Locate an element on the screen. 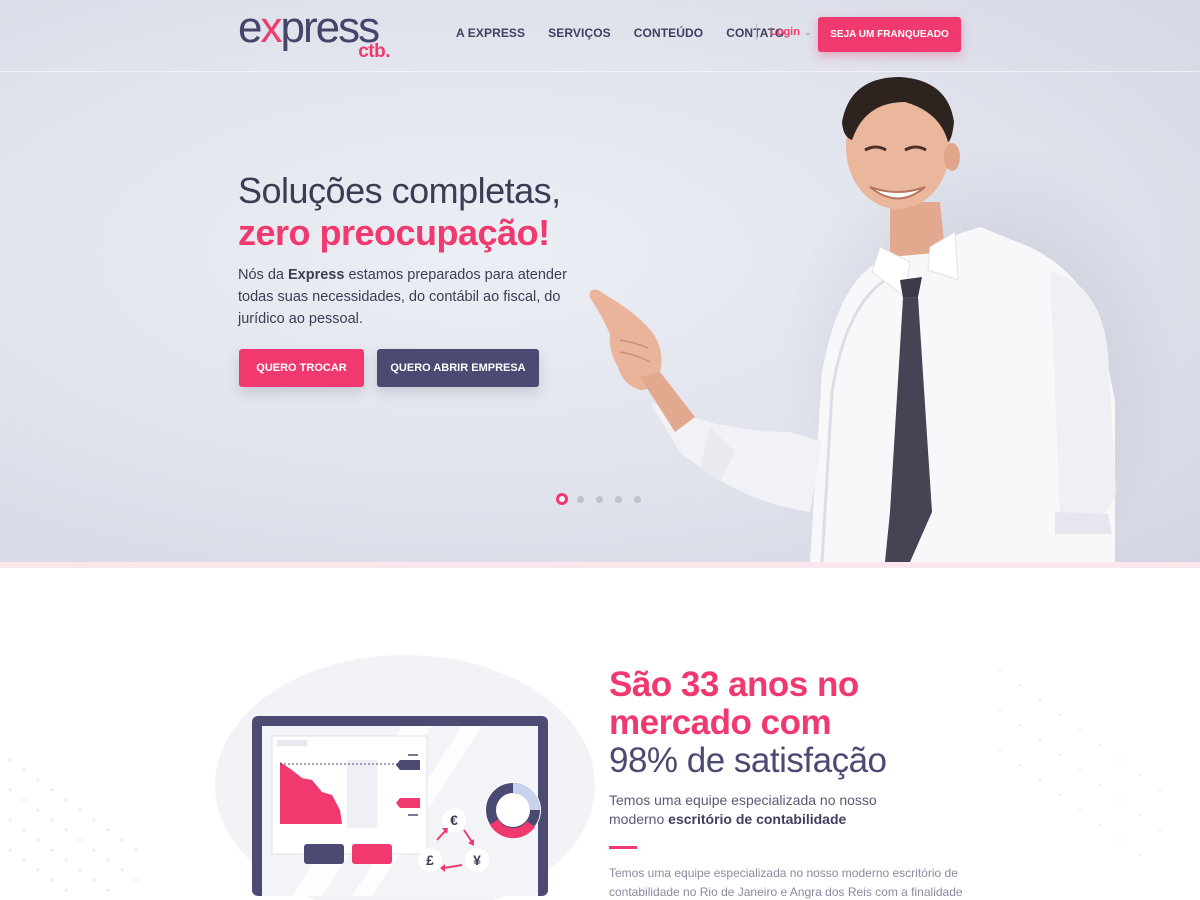 Image resolution: width=1200 pixels, height=900 pixels. main-nav: A EXPRESS SERVIÇOS CONTEÚDO CONTATO is located at coordinates (631, 33).